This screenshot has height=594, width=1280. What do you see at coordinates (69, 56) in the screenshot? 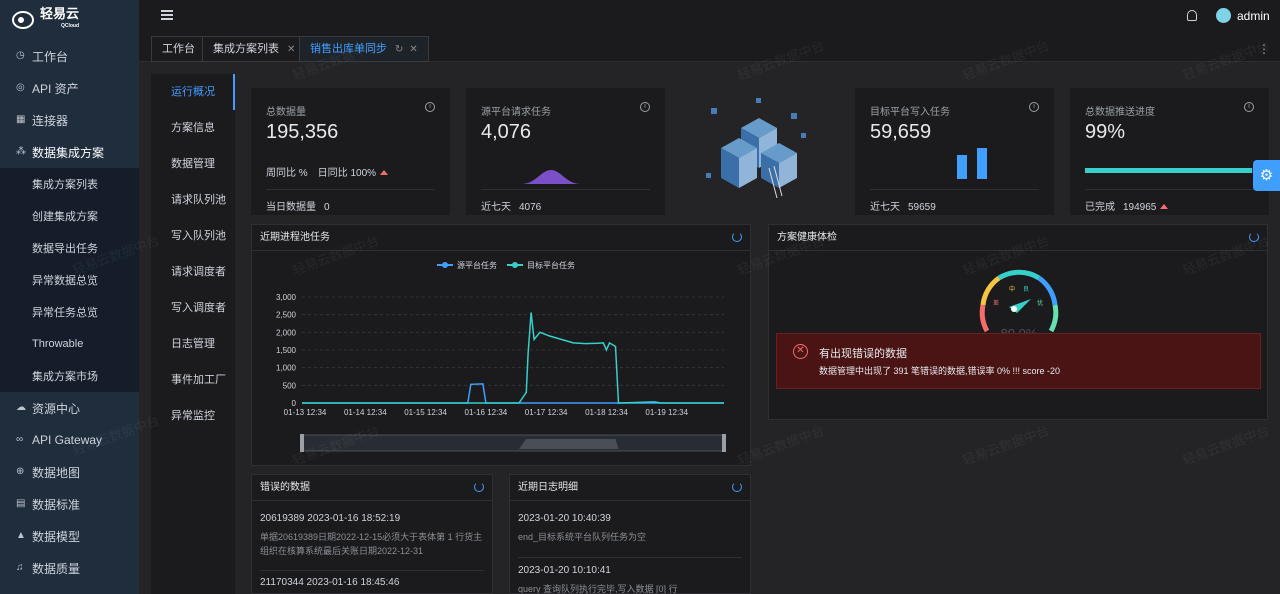
I see `sidebar-item-workbench: ◷ 工作台` at bounding box center [69, 56].